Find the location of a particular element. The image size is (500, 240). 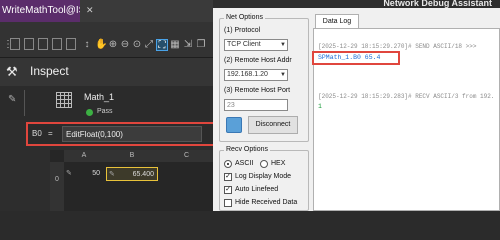

column-header-b: B is located at coordinates (132, 156).